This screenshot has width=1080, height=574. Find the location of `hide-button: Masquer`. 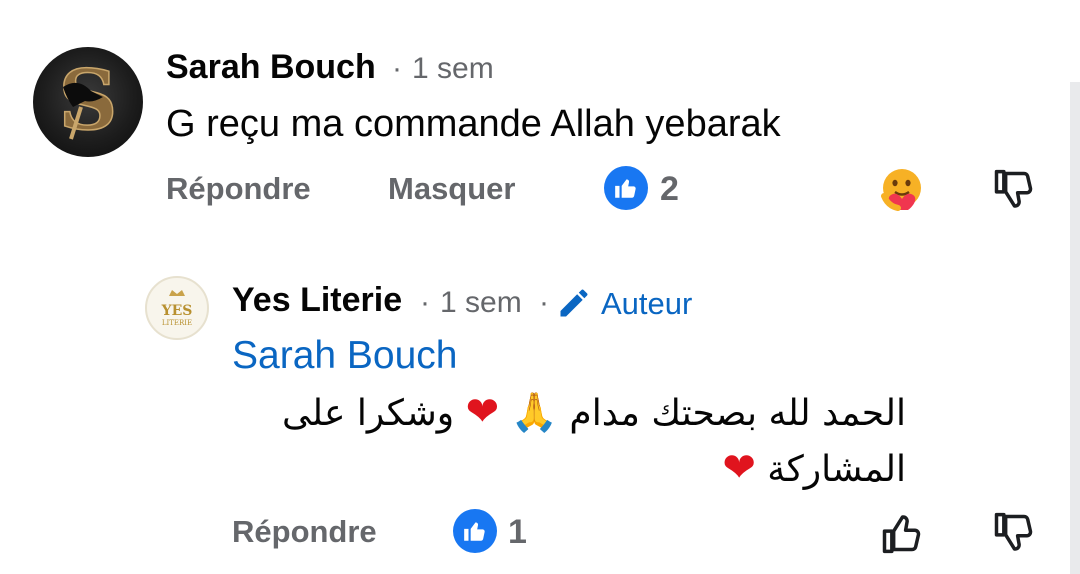

hide-button: Masquer is located at coordinates (451, 189).